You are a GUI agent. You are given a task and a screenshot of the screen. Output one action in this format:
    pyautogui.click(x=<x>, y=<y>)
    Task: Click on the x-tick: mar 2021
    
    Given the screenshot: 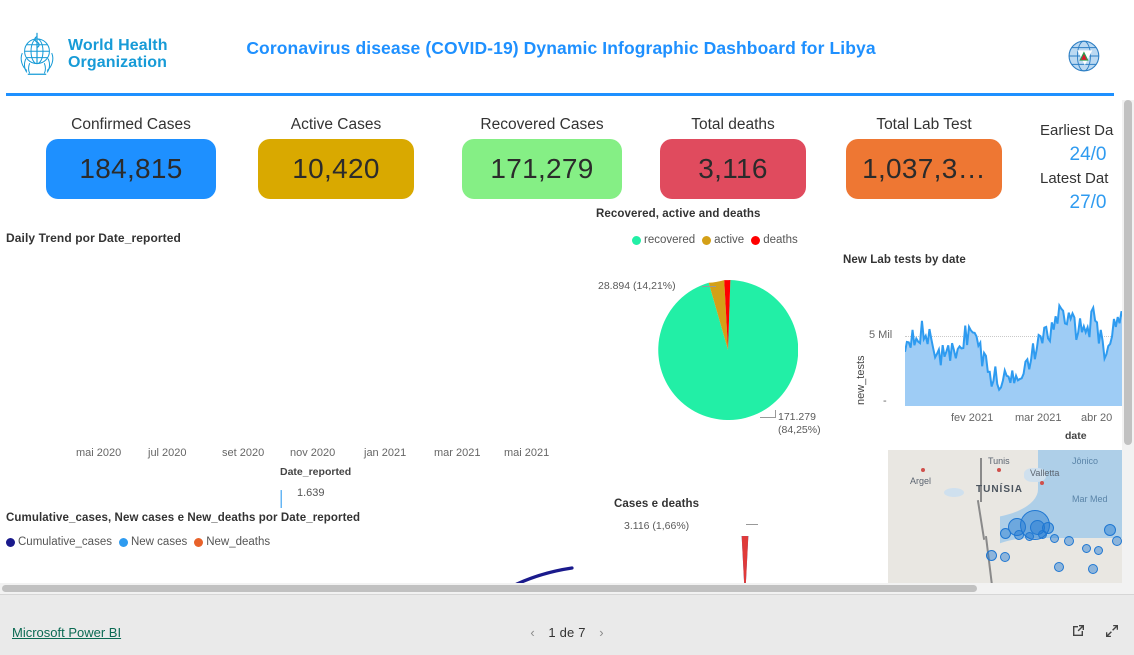 What is the action you would take?
    pyautogui.click(x=457, y=453)
    